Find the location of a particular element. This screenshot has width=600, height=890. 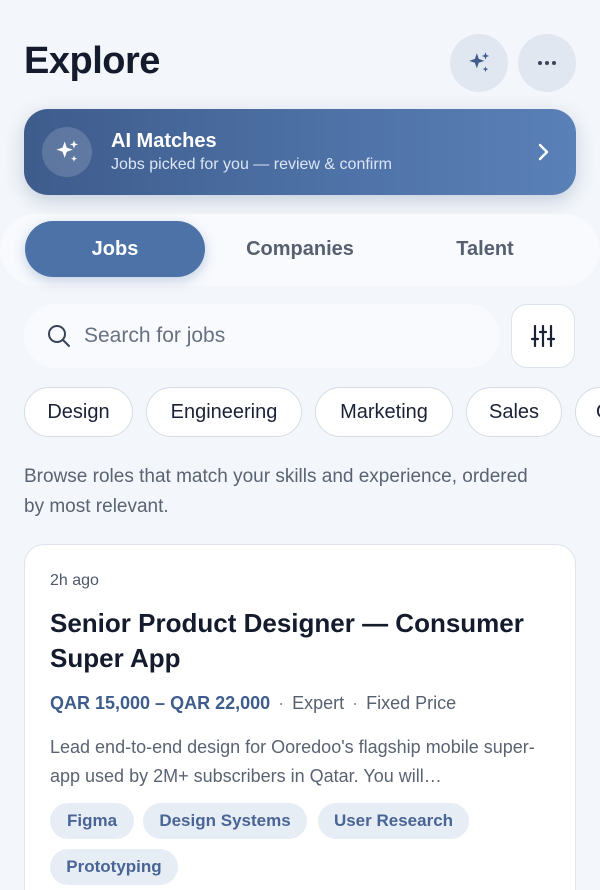

experience-level: Expert is located at coordinates (318, 703).